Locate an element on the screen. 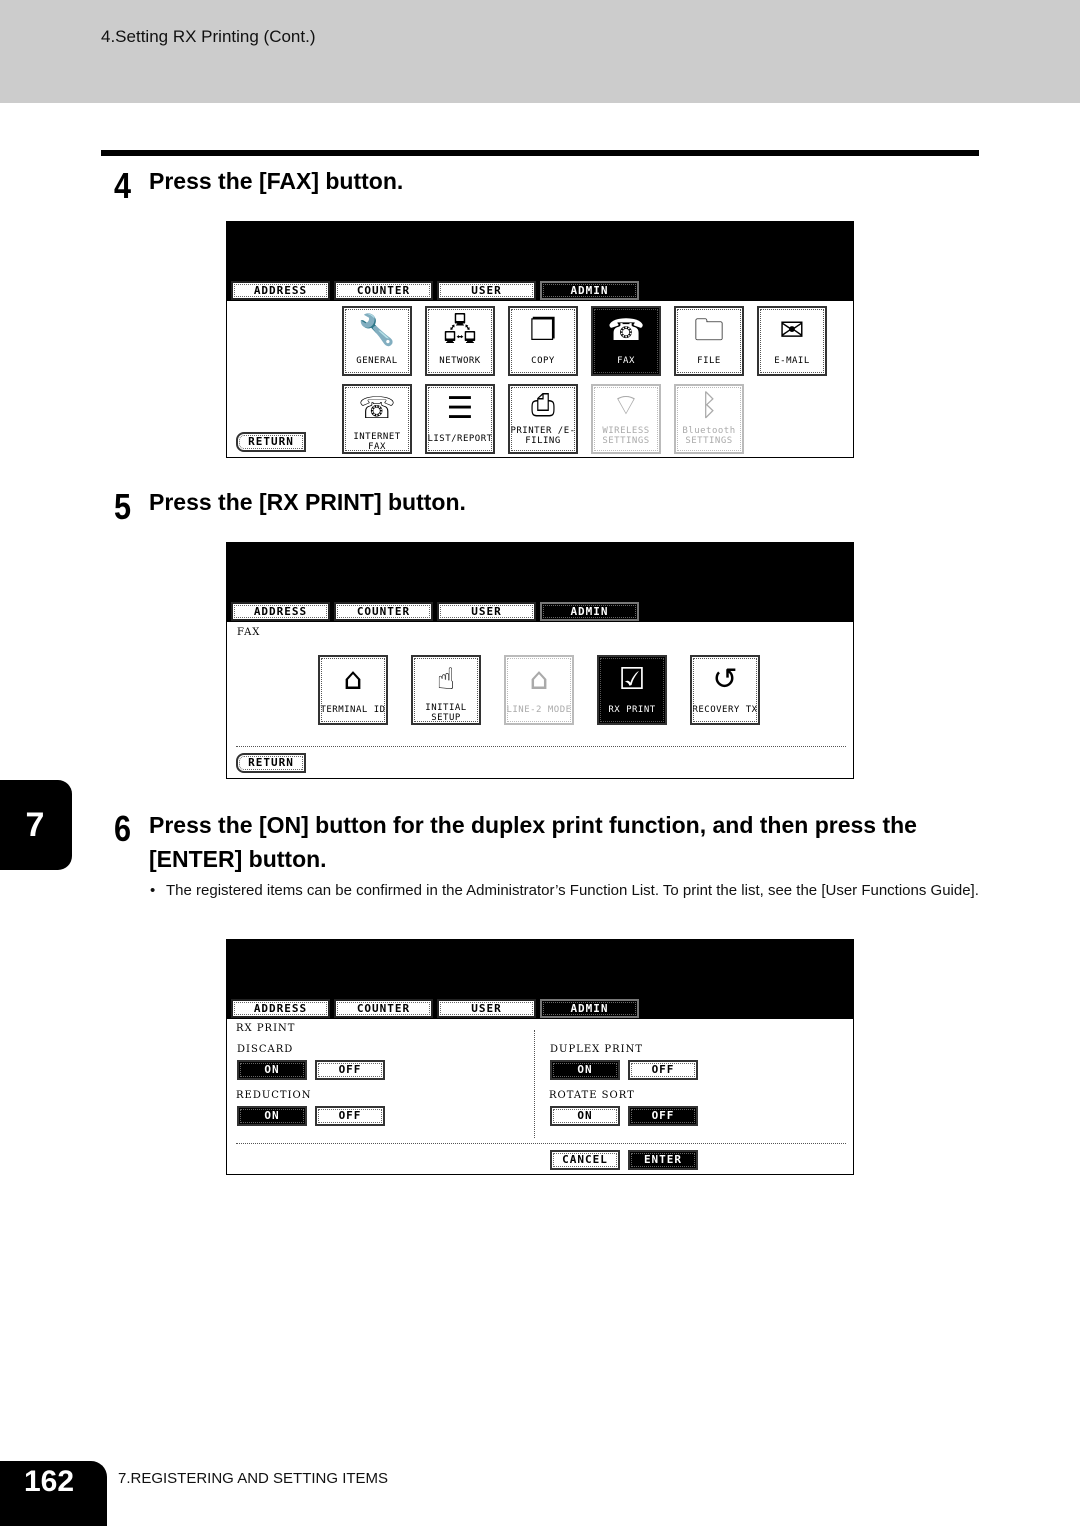  discard-label: DISCARD is located at coordinates (265, 1049).